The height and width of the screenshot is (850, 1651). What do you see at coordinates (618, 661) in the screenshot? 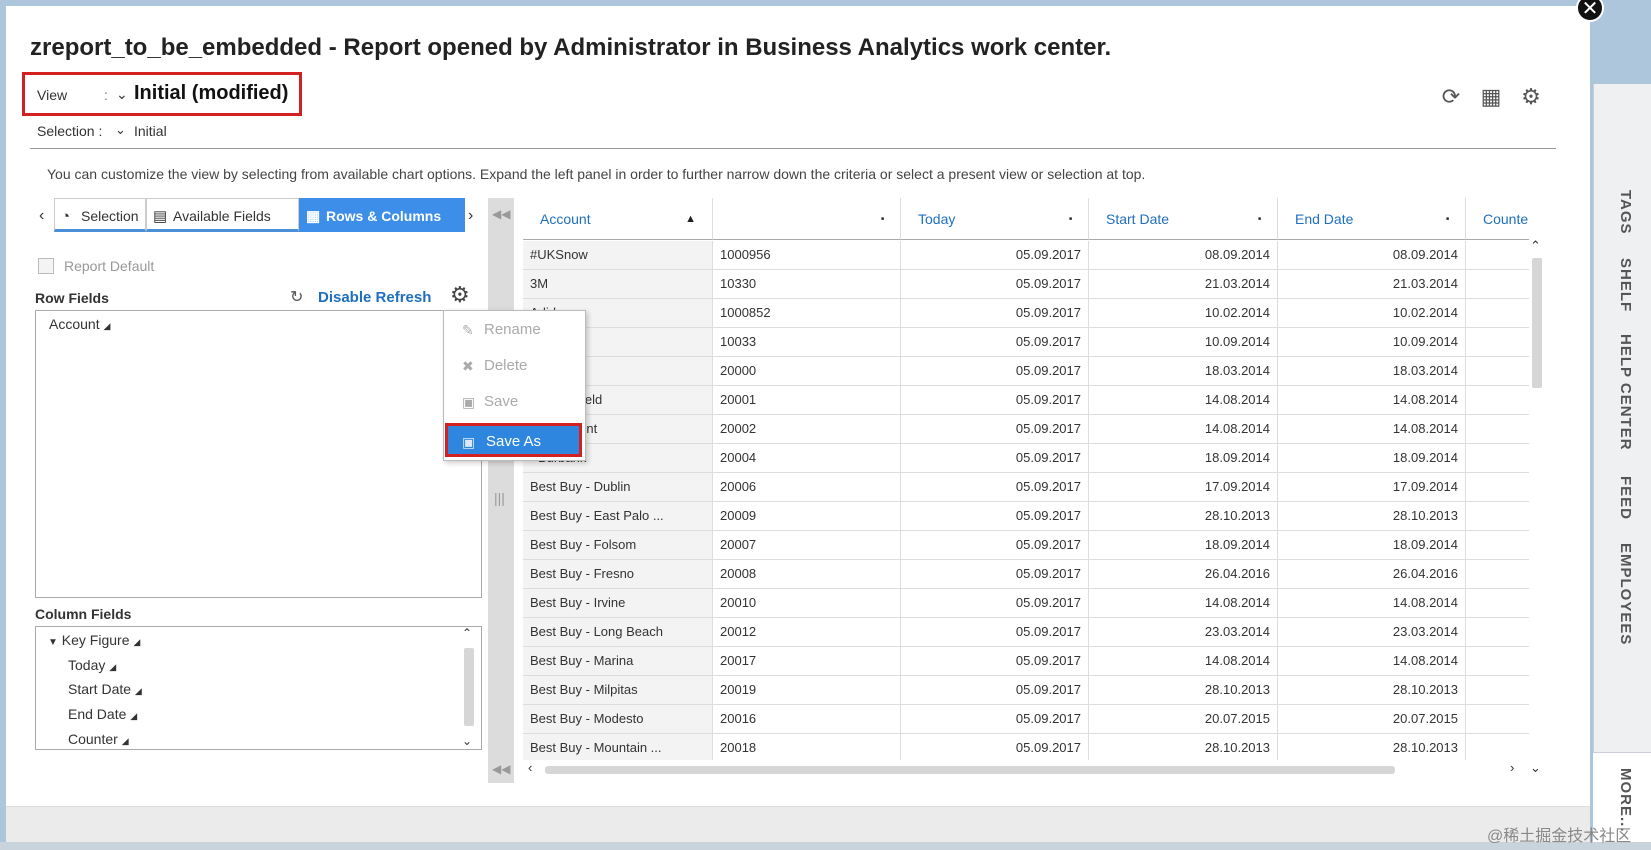
I see `table-cell: Best Buy - Marina` at bounding box center [618, 661].